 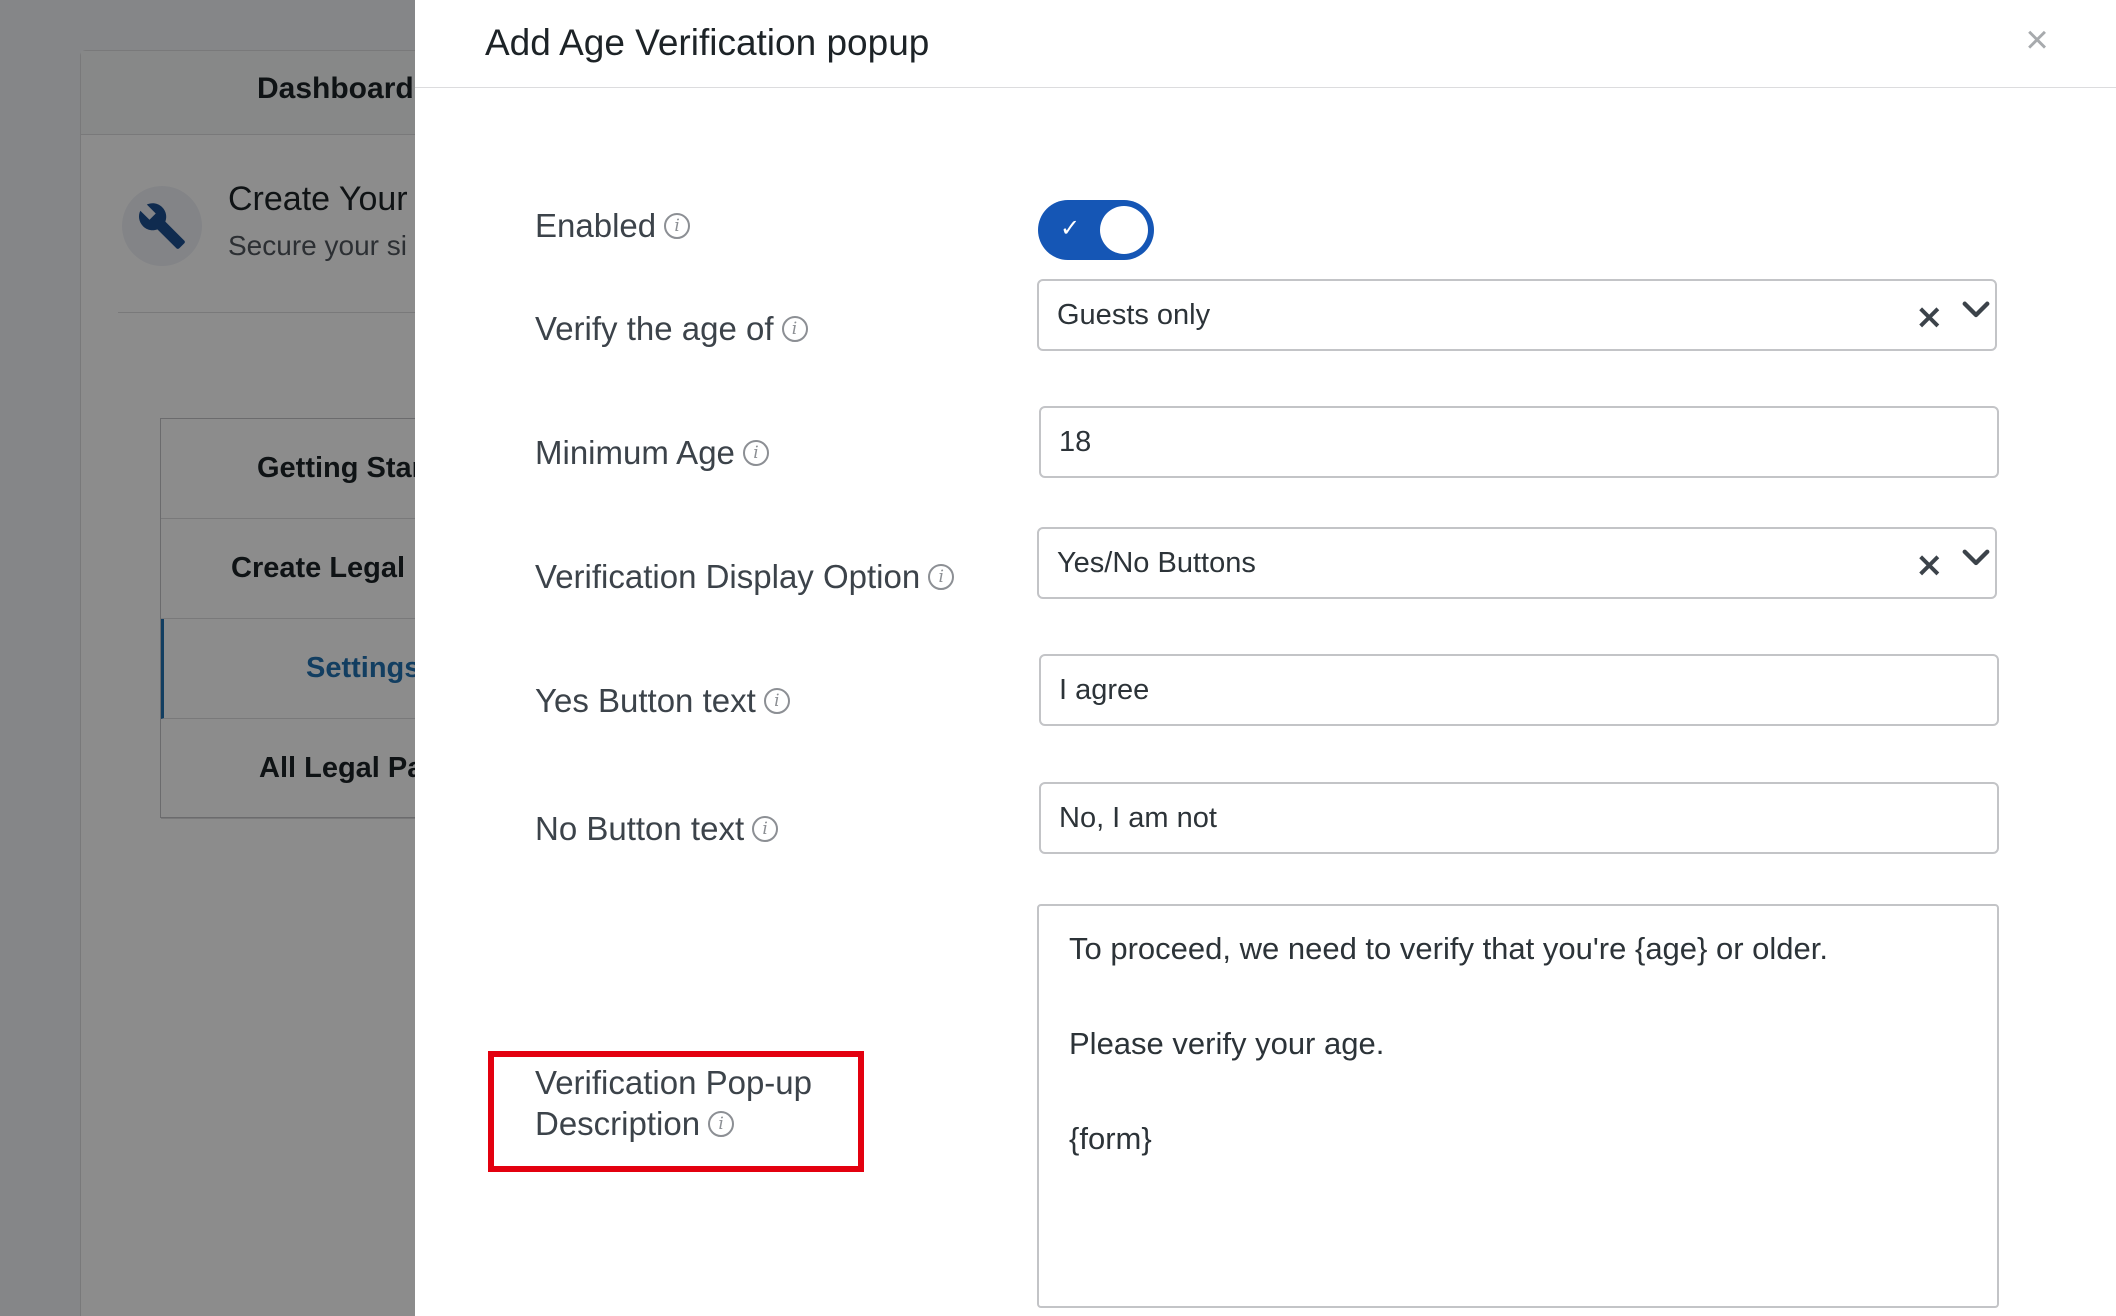 I want to click on minimum-age-label-text: Minimum Age, so click(x=635, y=452).